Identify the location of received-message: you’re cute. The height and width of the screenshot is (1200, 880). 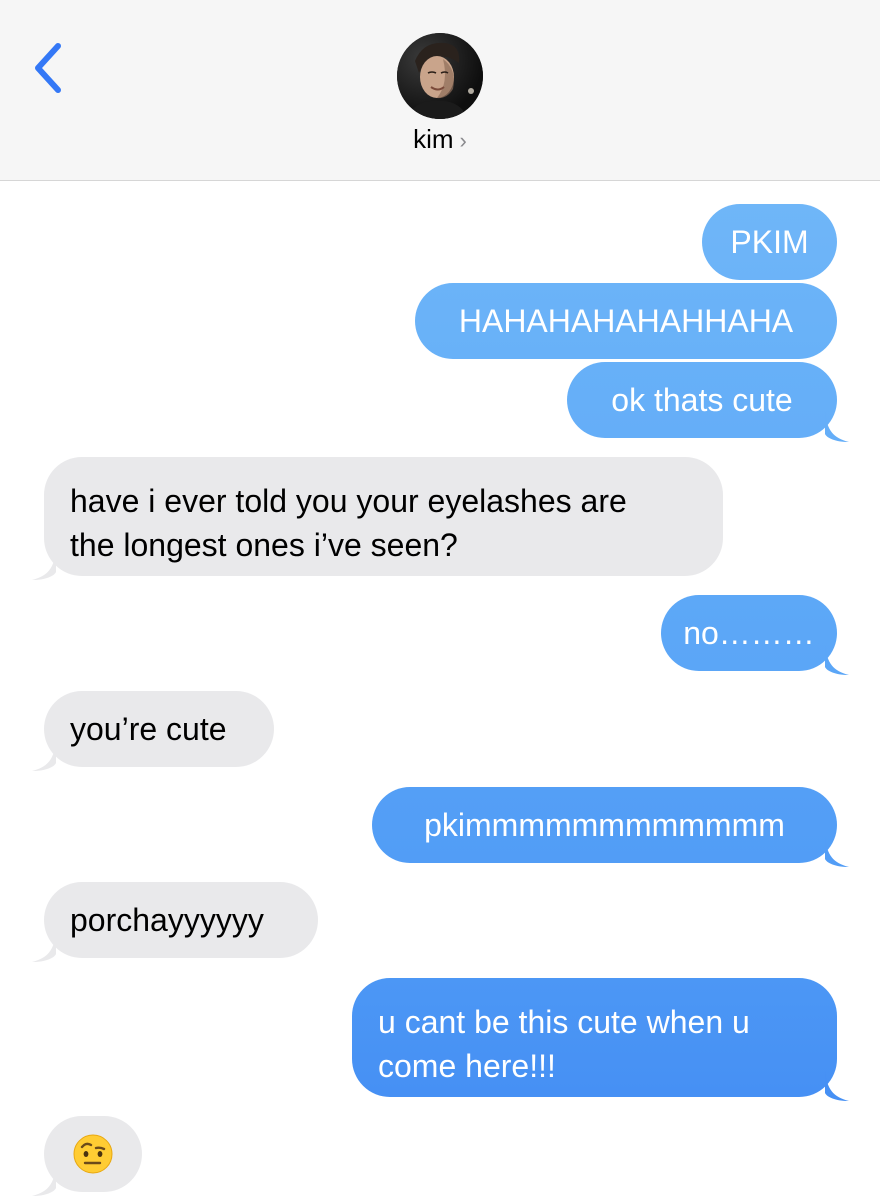
(153, 731).